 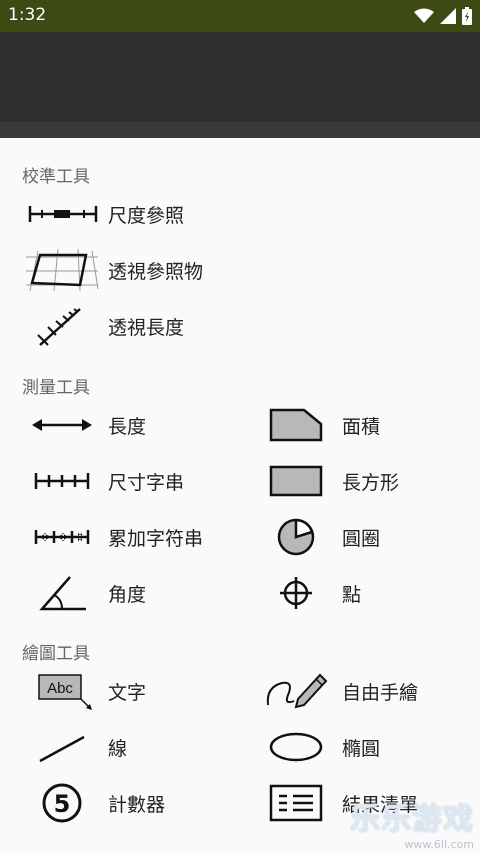 I want to click on tool-freehand: 自由手繪, so click(x=337, y=691).